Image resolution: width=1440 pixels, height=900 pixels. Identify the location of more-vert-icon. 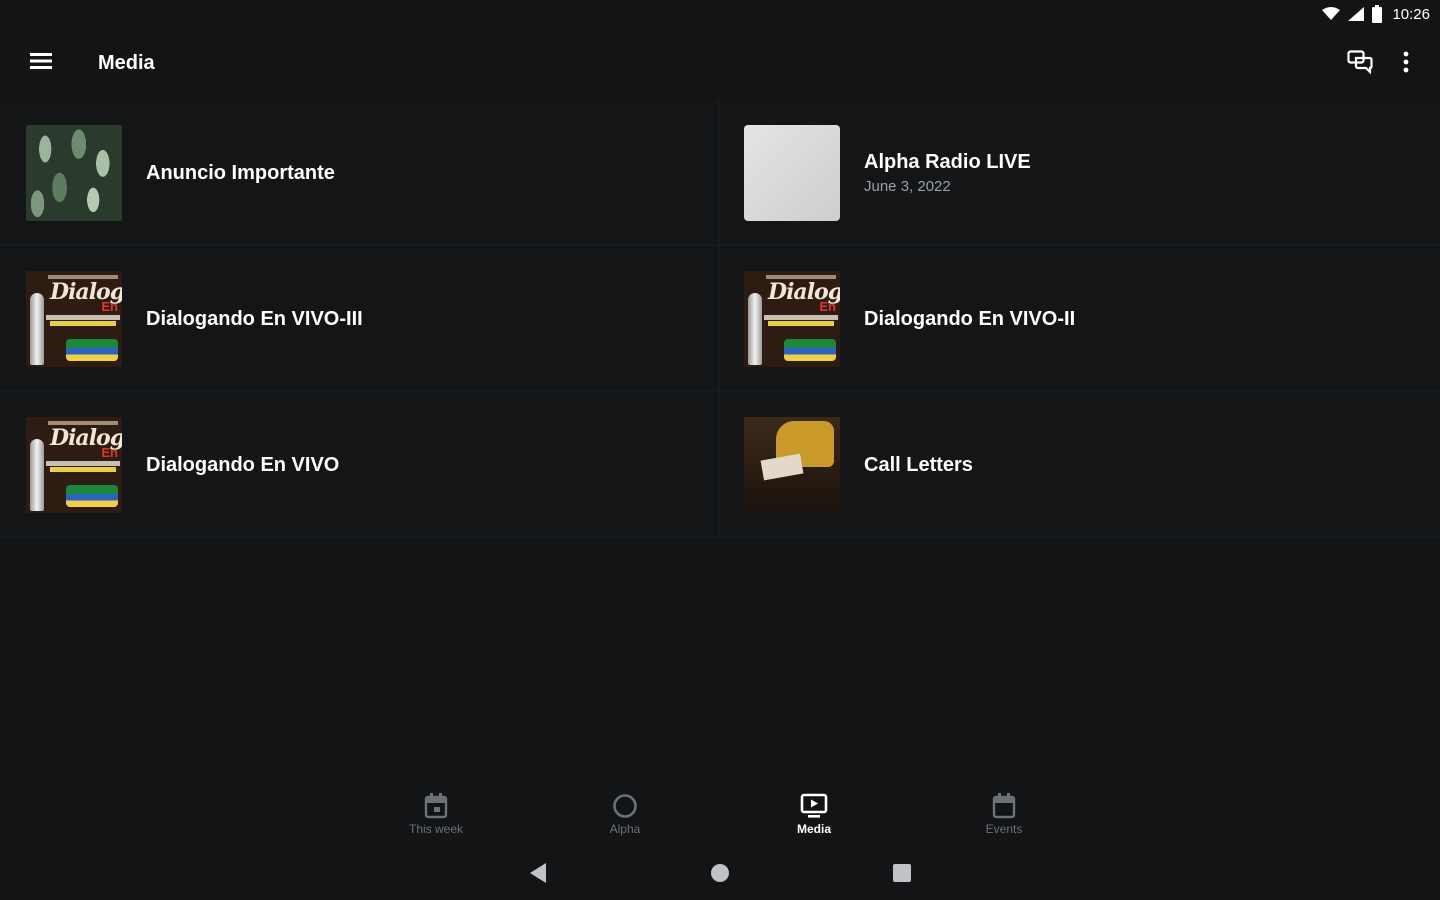
(1406, 64).